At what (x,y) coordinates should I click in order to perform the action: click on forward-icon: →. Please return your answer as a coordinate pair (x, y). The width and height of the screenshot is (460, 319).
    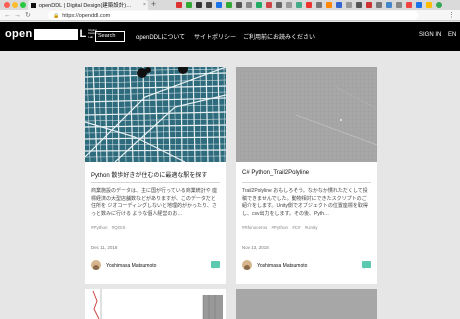
    Looking at the image, I should click on (17, 15).